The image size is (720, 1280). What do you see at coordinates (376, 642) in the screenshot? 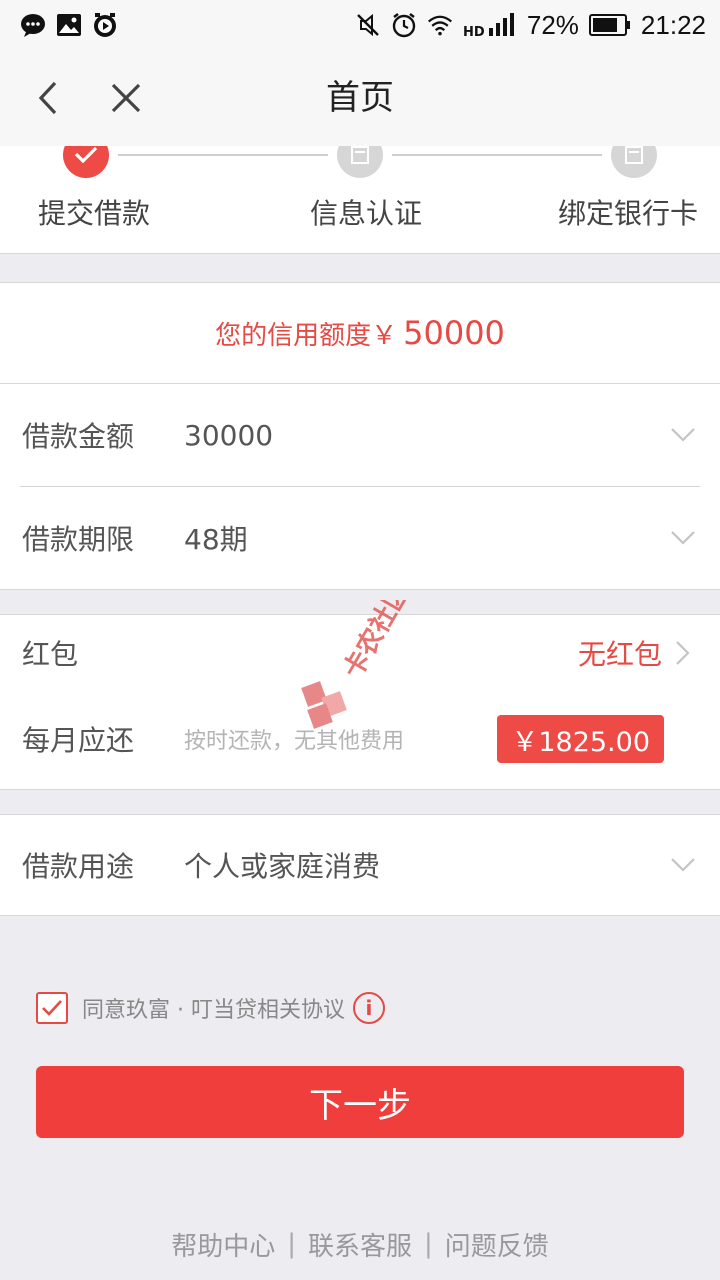
I see `watermark-text: 卡农社区` at bounding box center [376, 642].